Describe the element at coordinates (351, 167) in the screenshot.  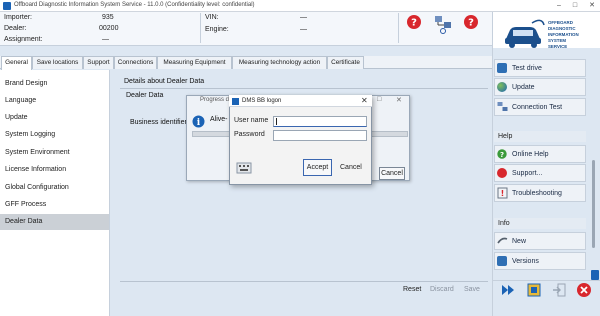
I see `logon-cancel-button: Cancel` at that location.